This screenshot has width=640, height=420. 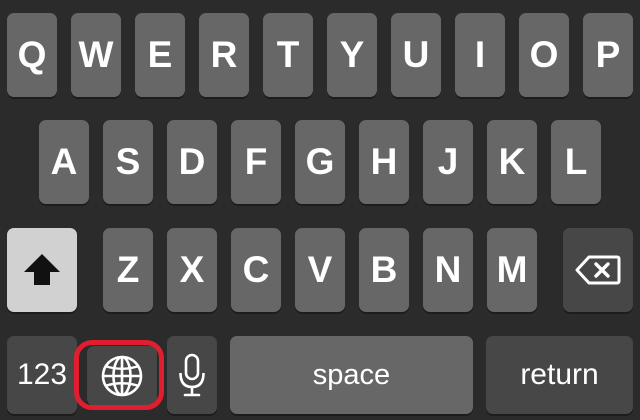 I want to click on key-m: M, so click(x=512, y=270).